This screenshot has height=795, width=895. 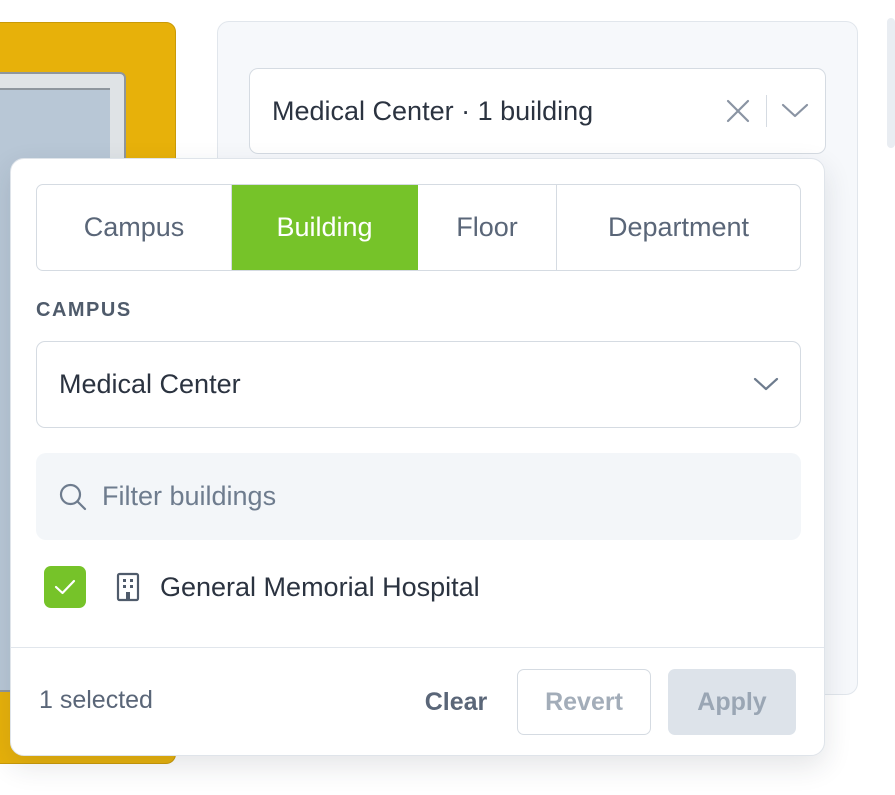 I want to click on building-option: General Memorial Hospital, so click(x=418, y=587).